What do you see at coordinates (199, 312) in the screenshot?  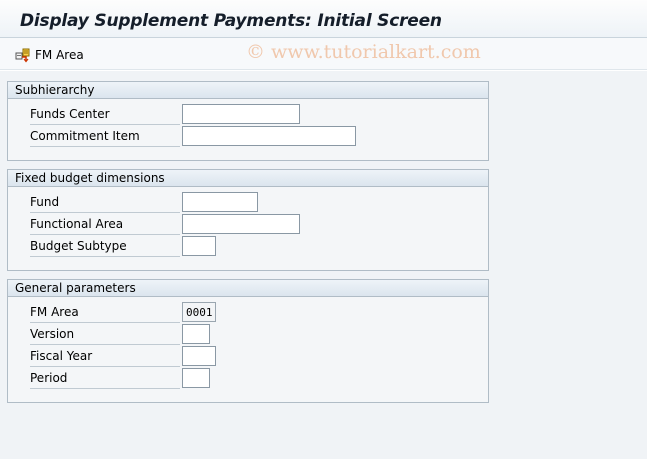 I see `fm-area-input` at bounding box center [199, 312].